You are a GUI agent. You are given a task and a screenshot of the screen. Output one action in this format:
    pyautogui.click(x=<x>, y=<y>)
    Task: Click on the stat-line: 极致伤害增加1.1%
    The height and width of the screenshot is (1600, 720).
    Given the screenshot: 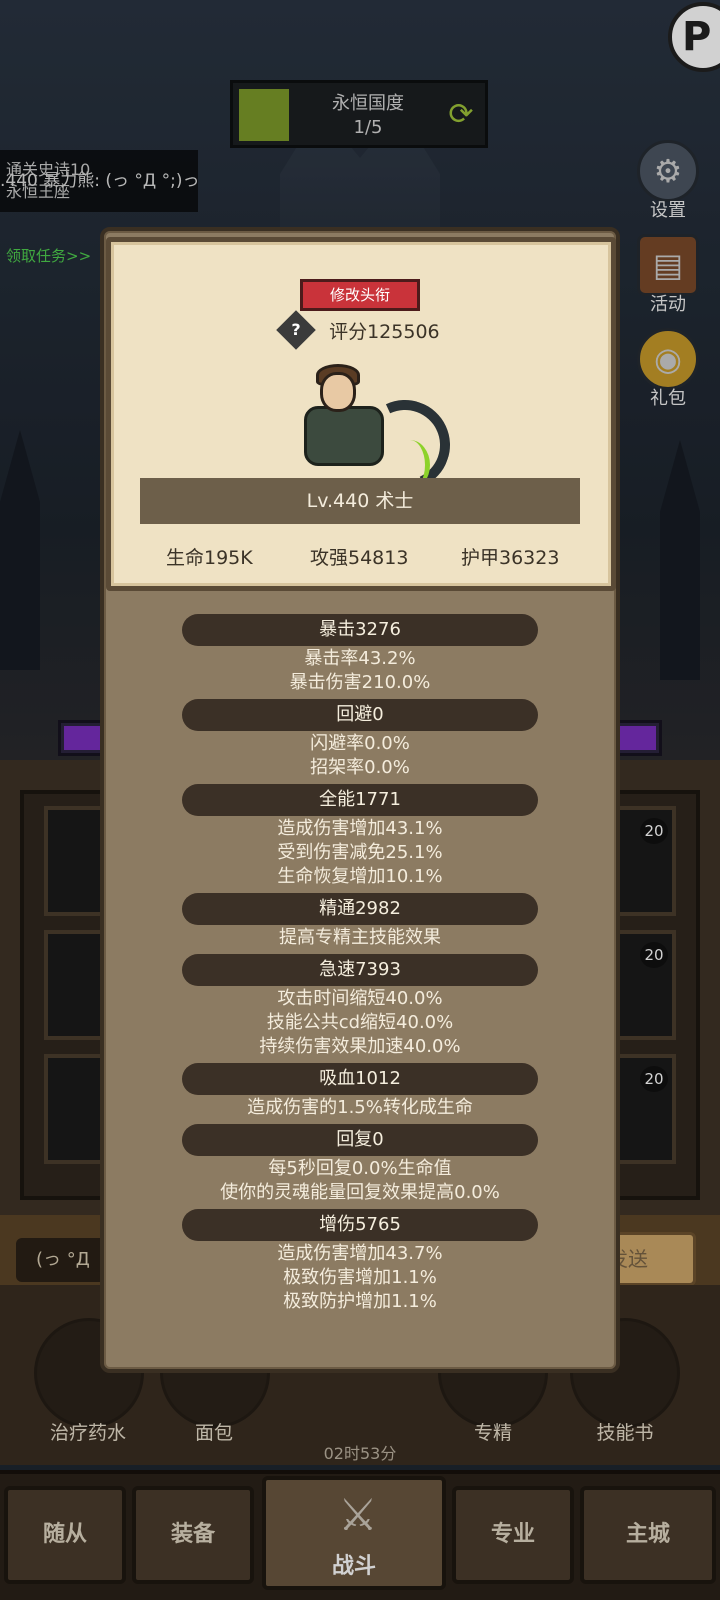 What is the action you would take?
    pyautogui.click(x=360, y=1277)
    